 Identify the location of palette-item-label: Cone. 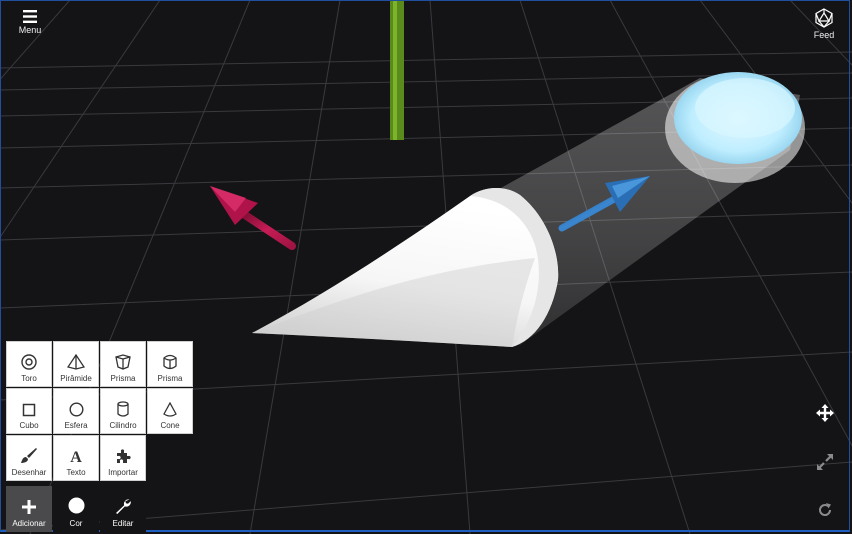
(170, 425).